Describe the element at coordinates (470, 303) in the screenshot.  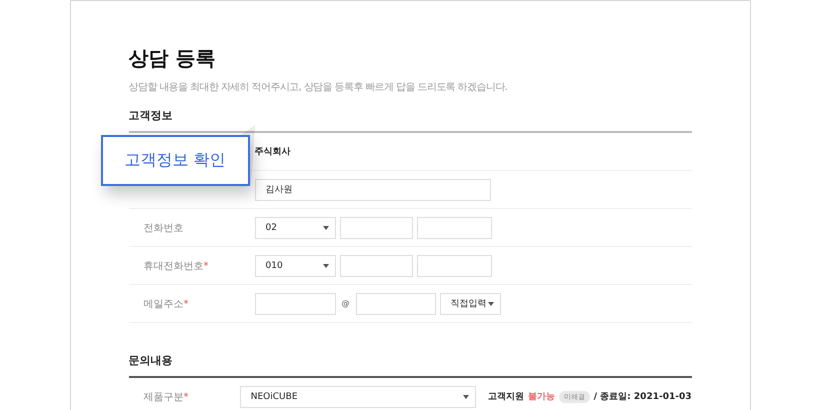
I see `select-dropdown: 직접입력` at that location.